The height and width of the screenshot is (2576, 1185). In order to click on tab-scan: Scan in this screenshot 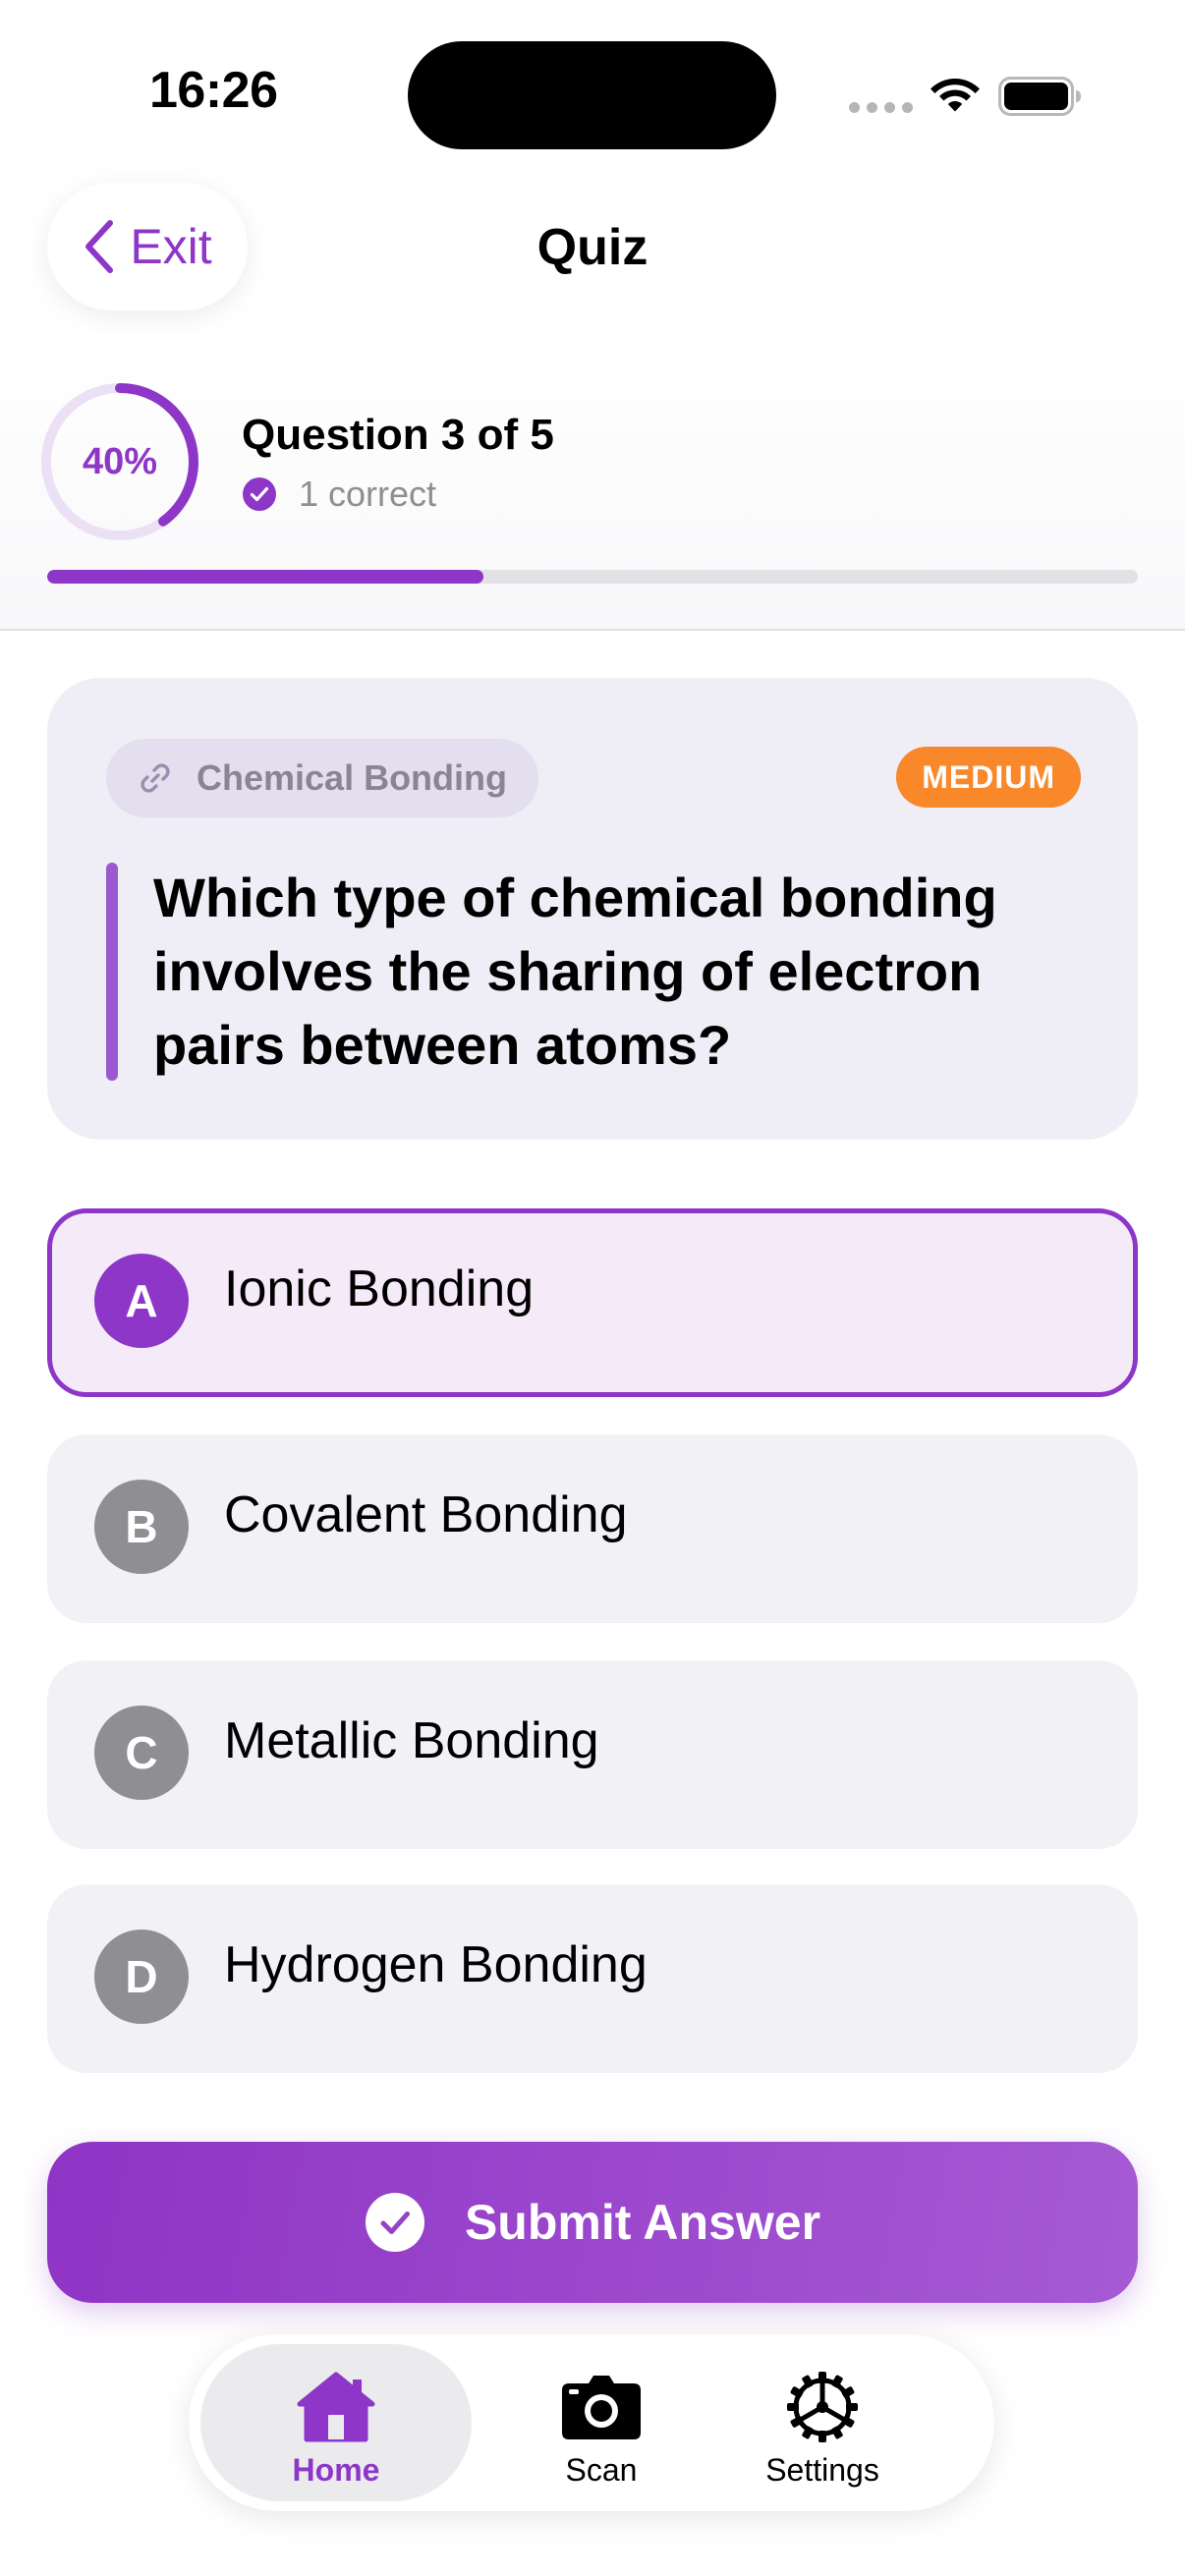, I will do `click(602, 2422)`.